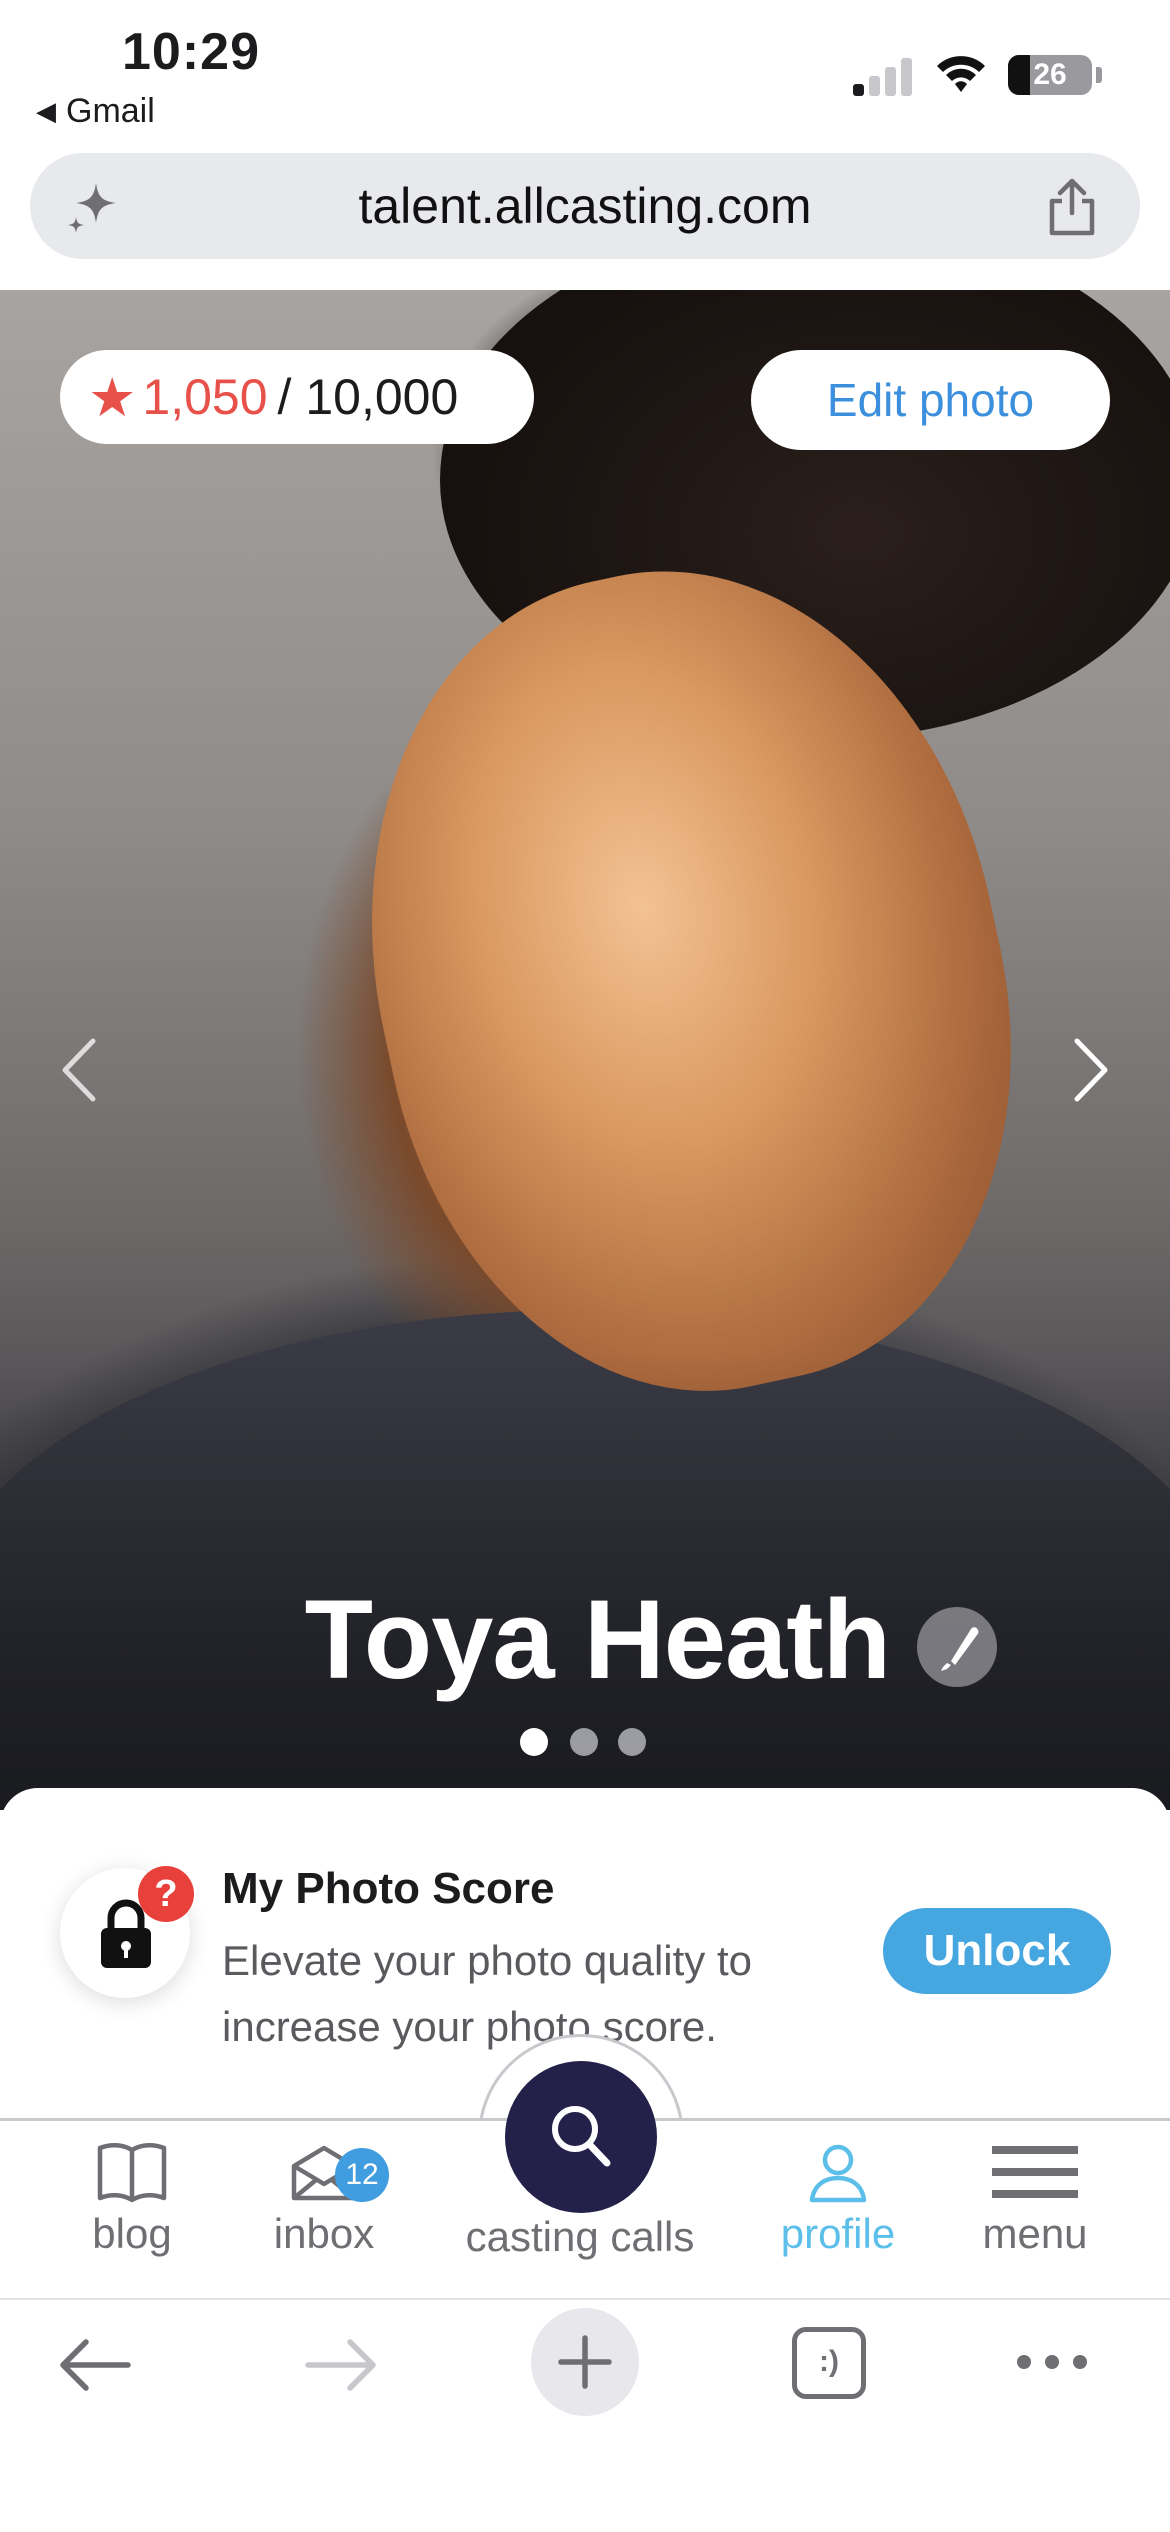  I want to click on battery-tip, so click(1099, 75).